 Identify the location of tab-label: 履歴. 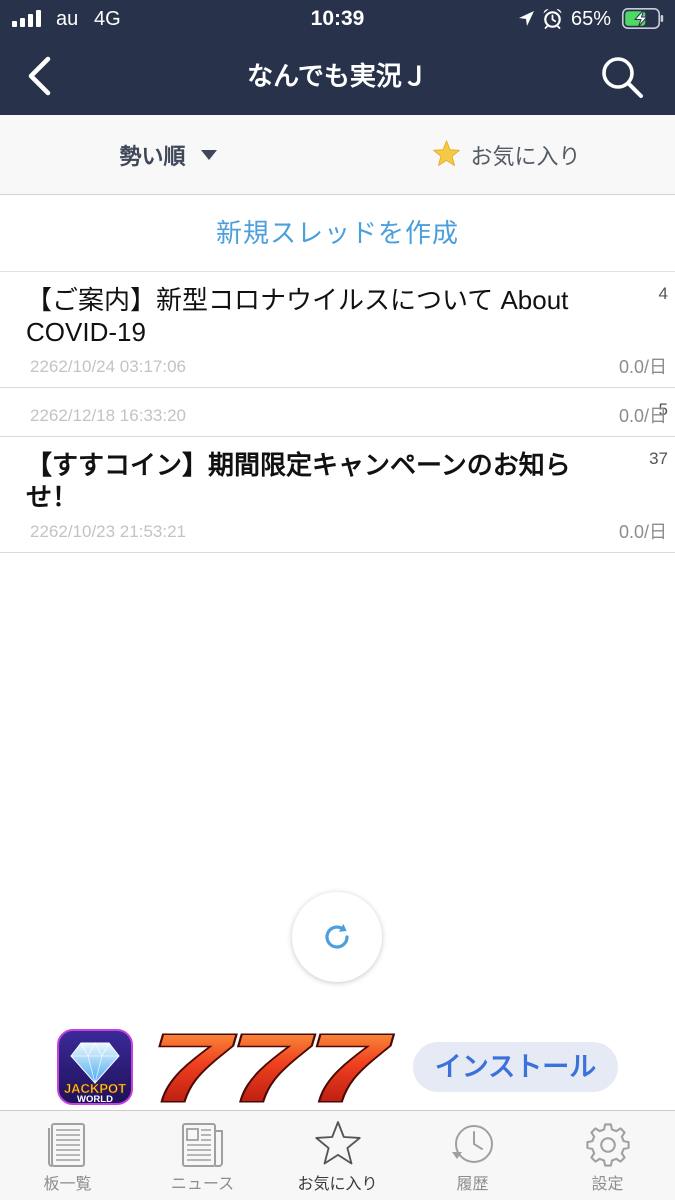
(472, 1184).